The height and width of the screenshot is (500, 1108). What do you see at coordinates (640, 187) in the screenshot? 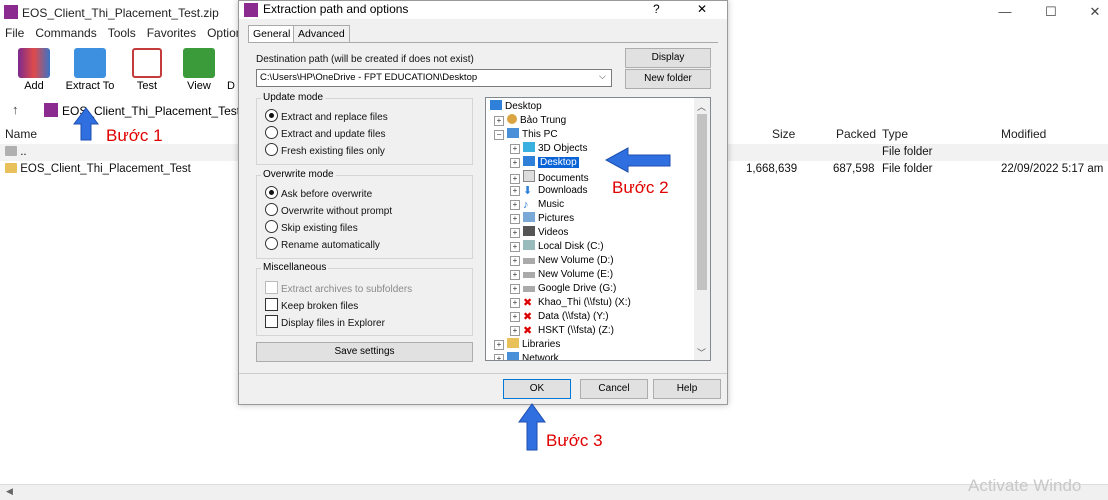
I see `step2-label: Bước 2` at bounding box center [640, 187].